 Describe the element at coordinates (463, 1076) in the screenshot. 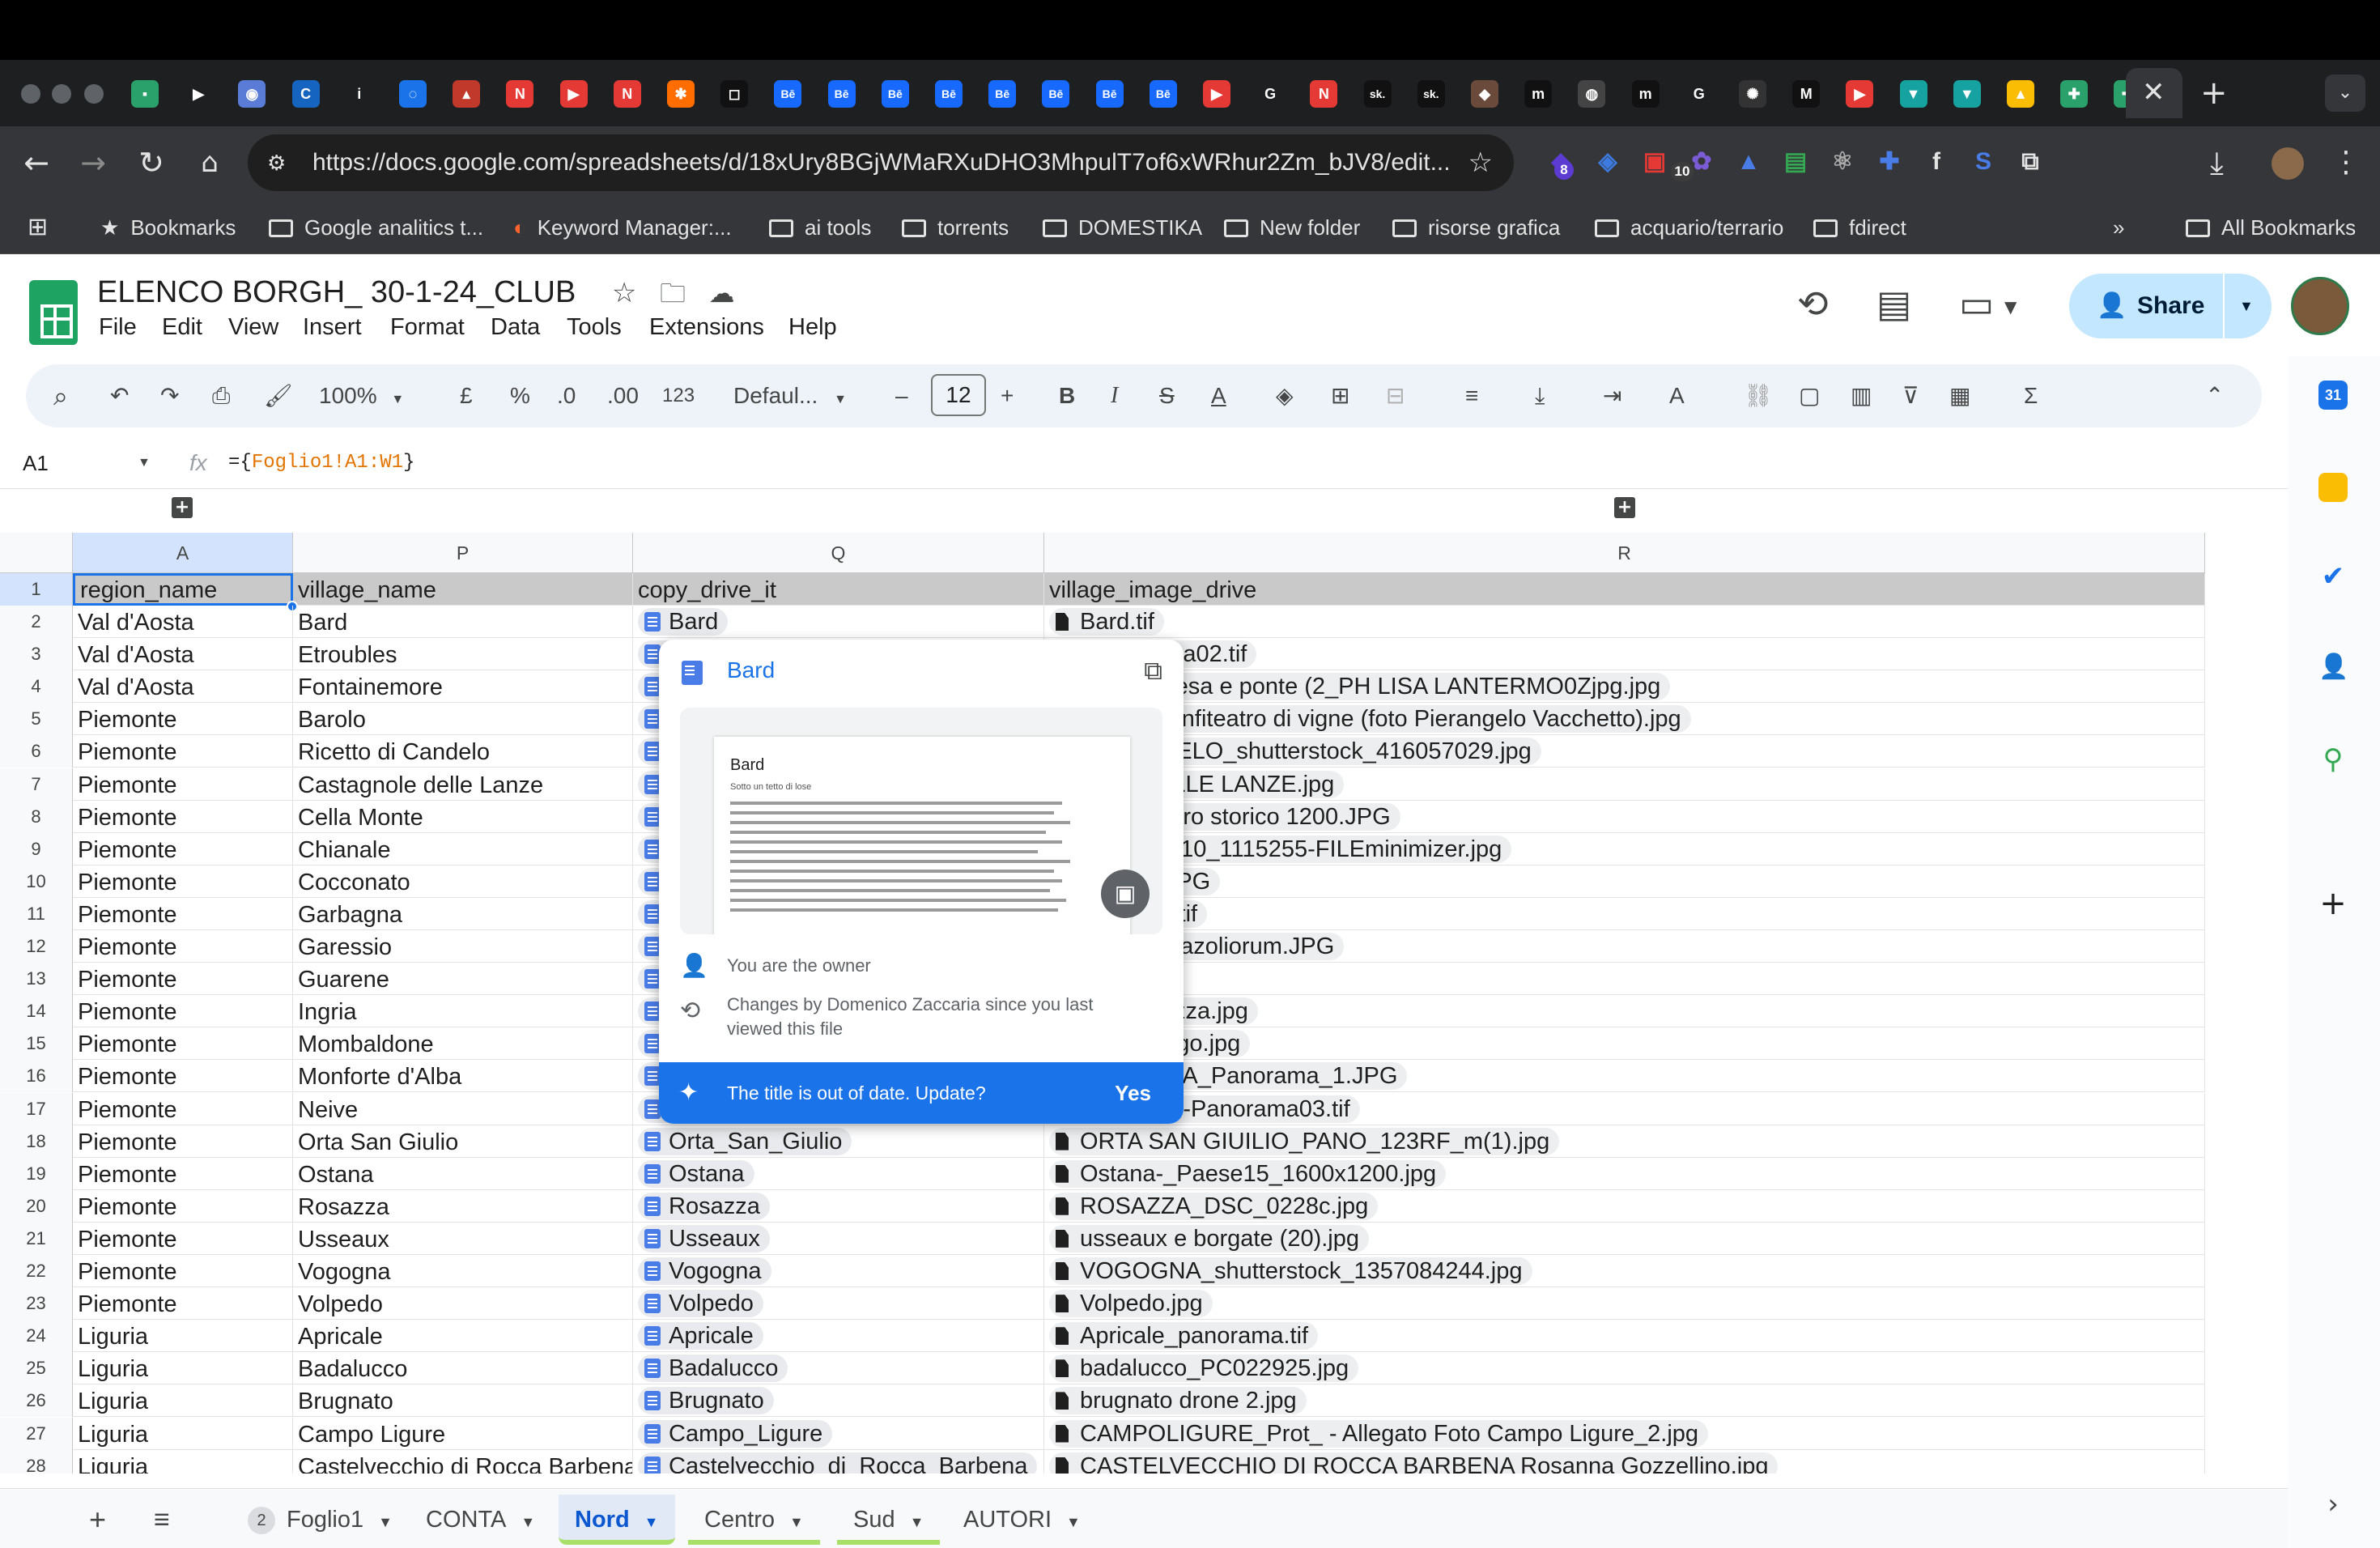

I see `village-cell: Monforte d'Alba` at that location.